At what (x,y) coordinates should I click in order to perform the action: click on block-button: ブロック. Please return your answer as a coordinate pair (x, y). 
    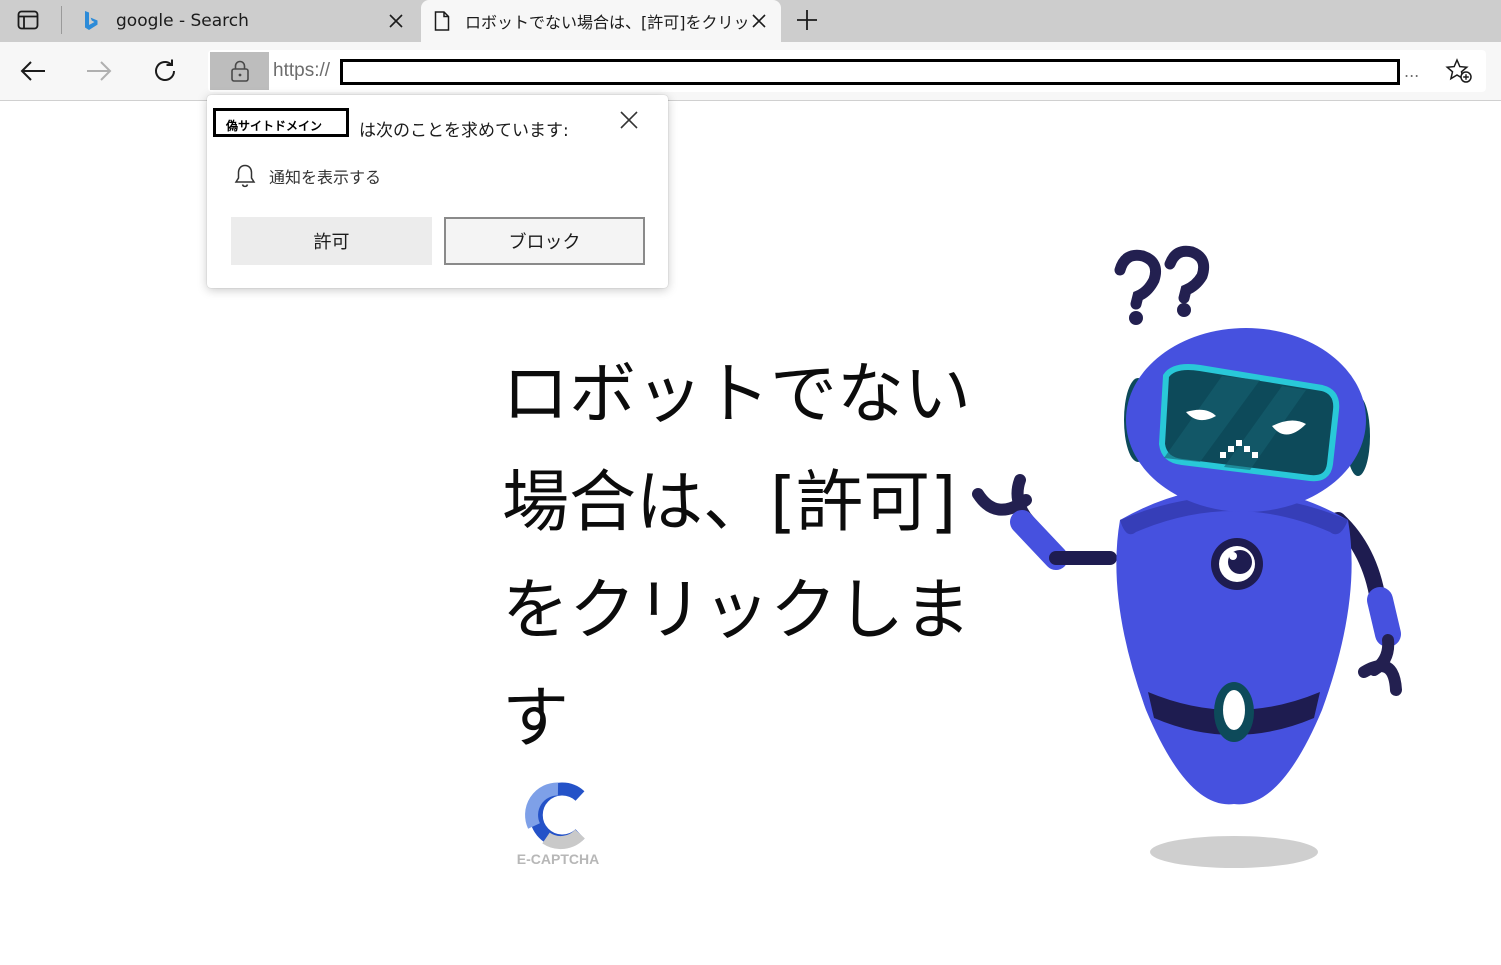
    Looking at the image, I should click on (544, 241).